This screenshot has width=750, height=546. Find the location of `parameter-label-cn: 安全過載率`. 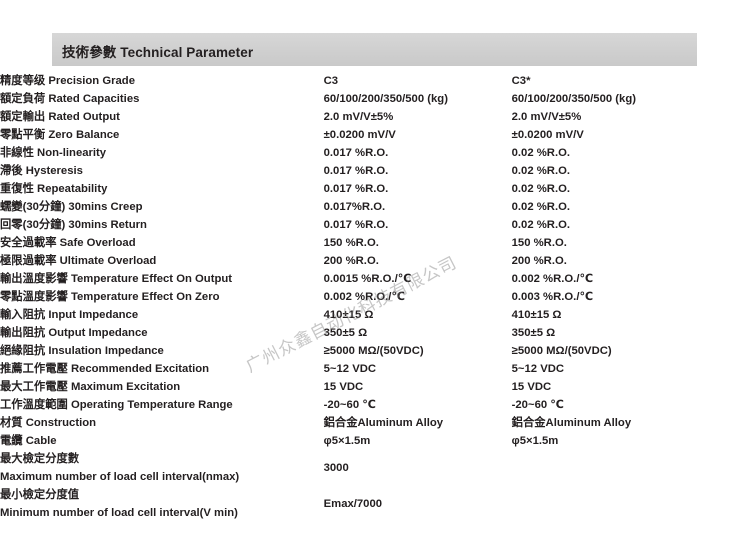

parameter-label-cn: 安全過載率 is located at coordinates (28, 243).